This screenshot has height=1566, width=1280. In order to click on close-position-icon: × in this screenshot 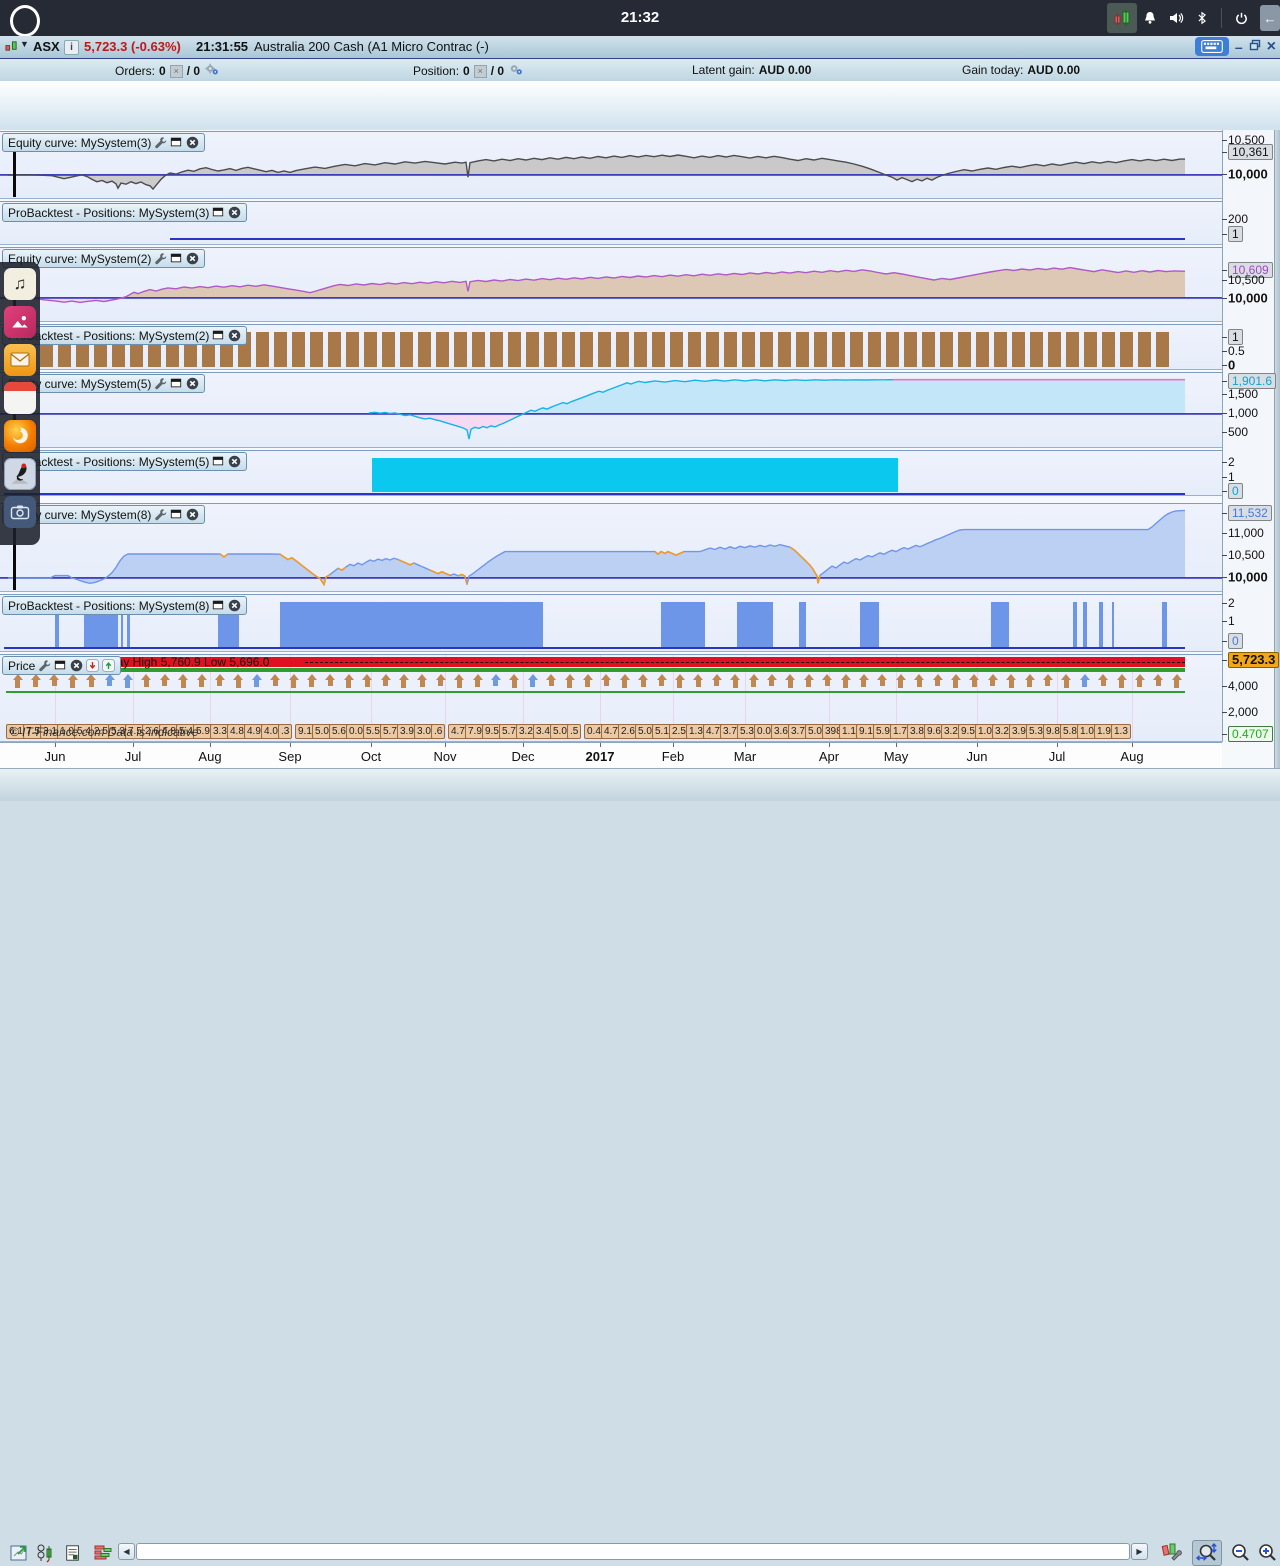, I will do `click(480, 71)`.